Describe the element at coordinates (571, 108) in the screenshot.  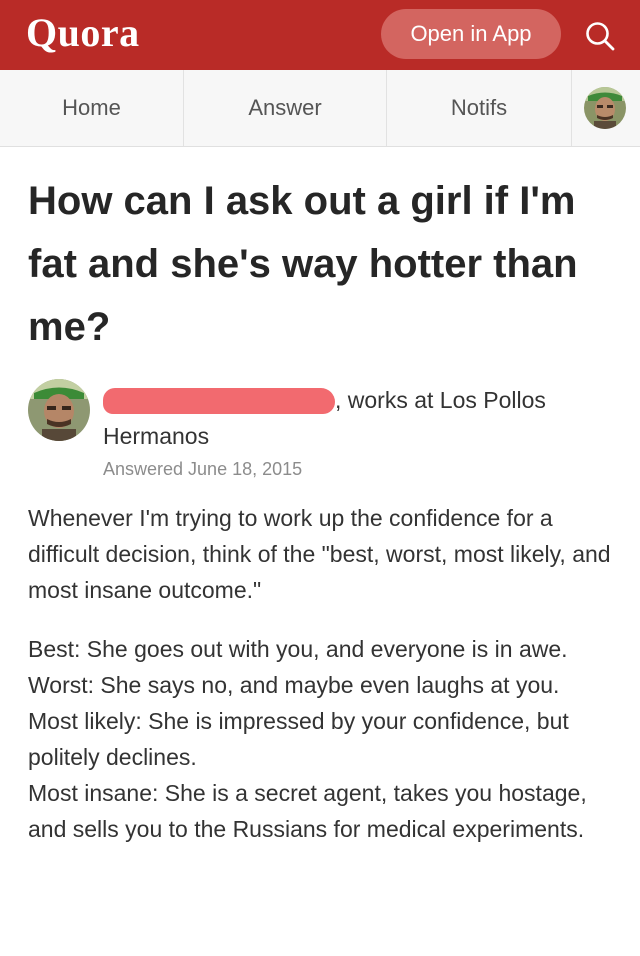
I see `nav-divider` at that location.